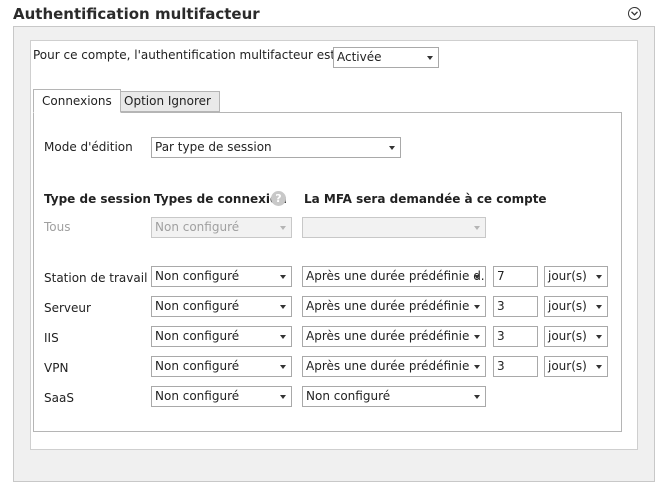 The width and height of the screenshot is (660, 498). Describe the element at coordinates (567, 336) in the screenshot. I see `unit-value-iis: jour(s)` at that location.